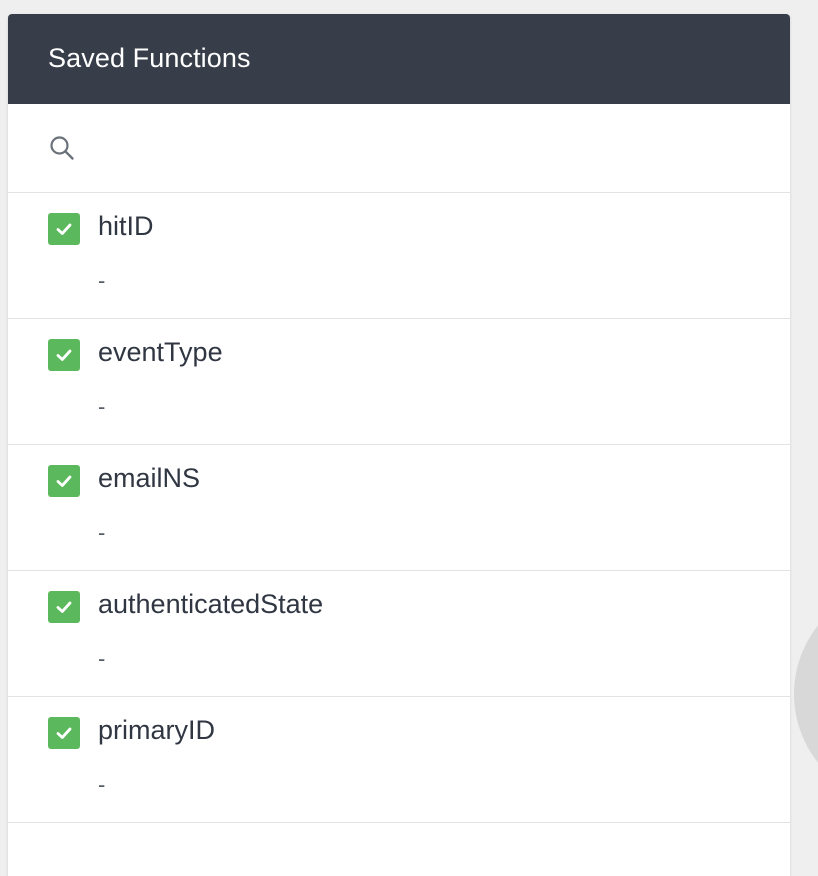  I want to click on item-label: emailNS, so click(149, 478).